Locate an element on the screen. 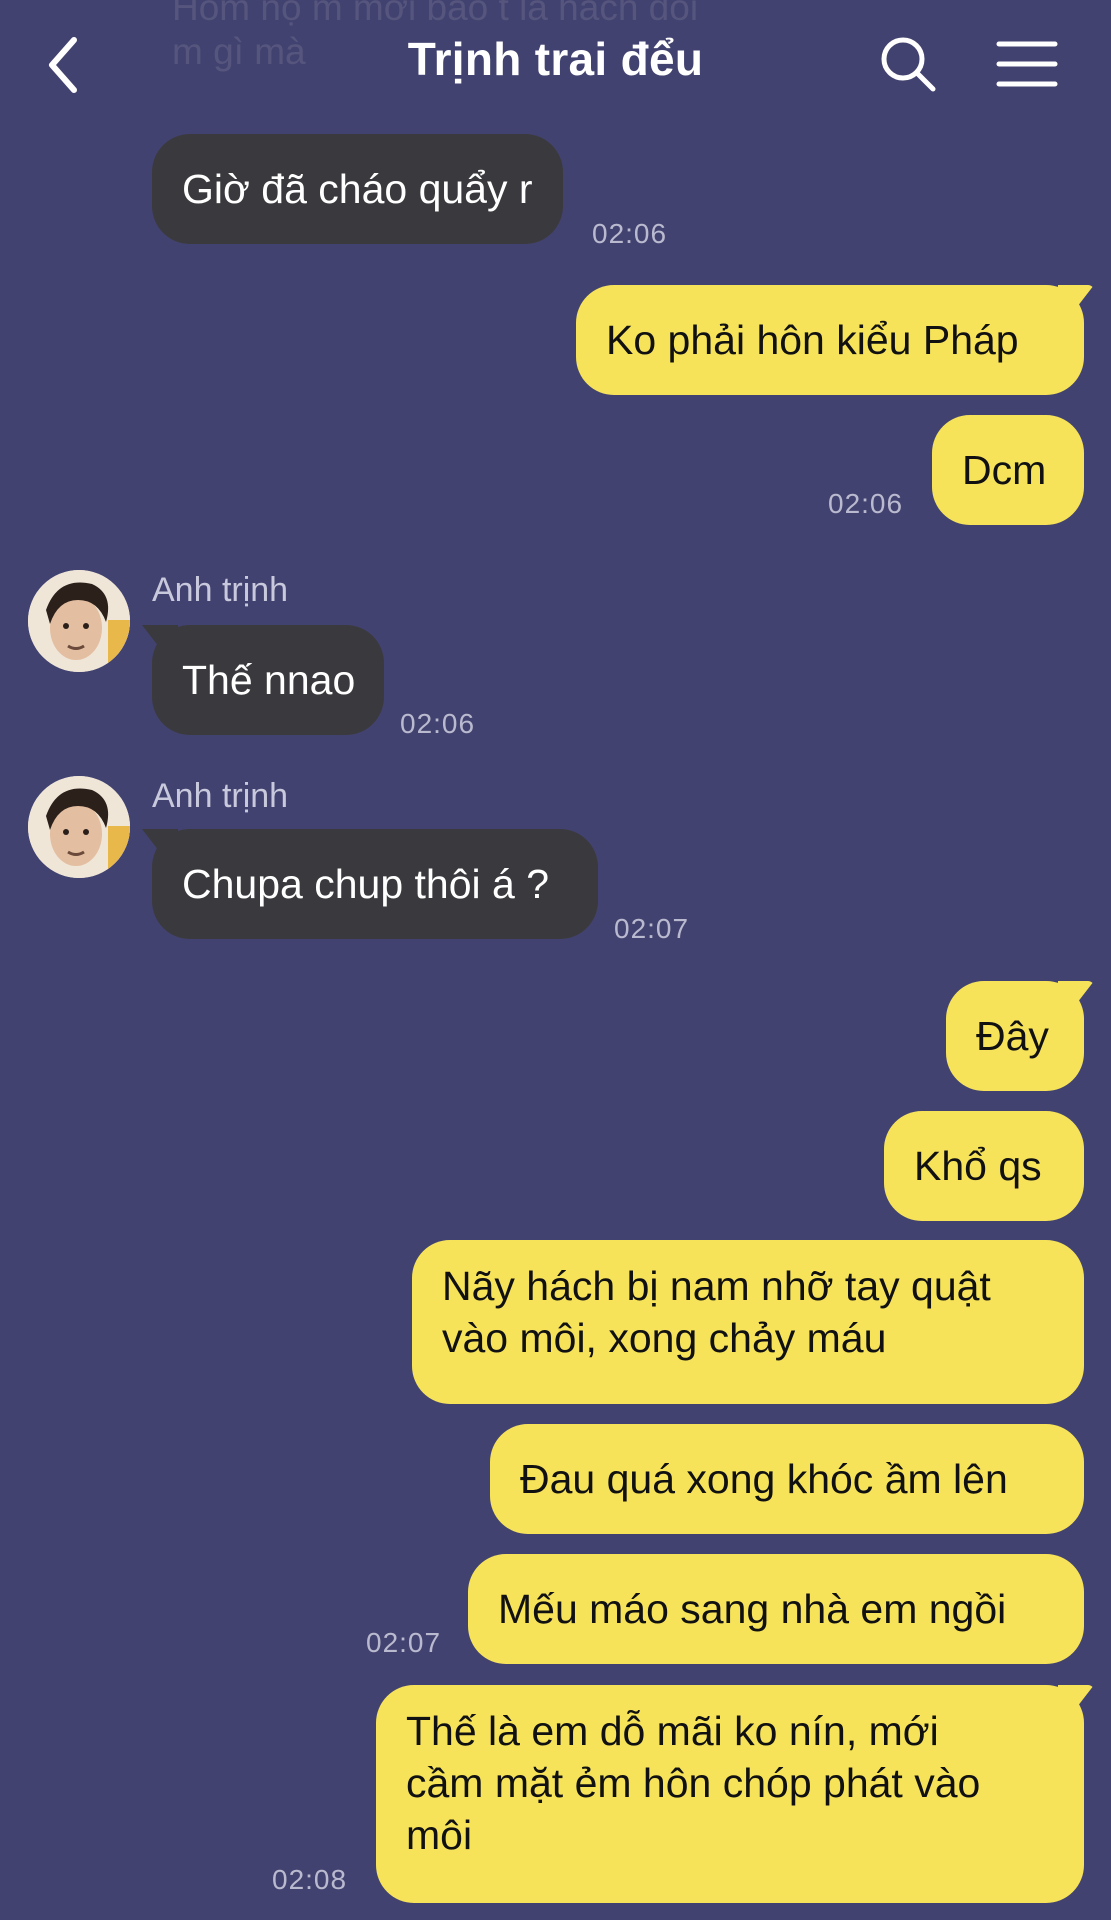 The width and height of the screenshot is (1111, 1920). message-bubble-outgoing: Dcm is located at coordinates (1008, 470).